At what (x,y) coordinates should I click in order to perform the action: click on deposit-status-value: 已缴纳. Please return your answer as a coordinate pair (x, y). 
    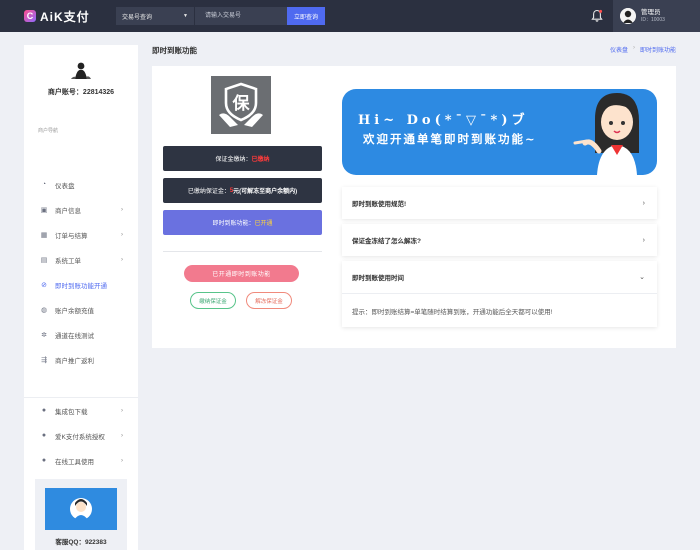
    Looking at the image, I should click on (260, 160).